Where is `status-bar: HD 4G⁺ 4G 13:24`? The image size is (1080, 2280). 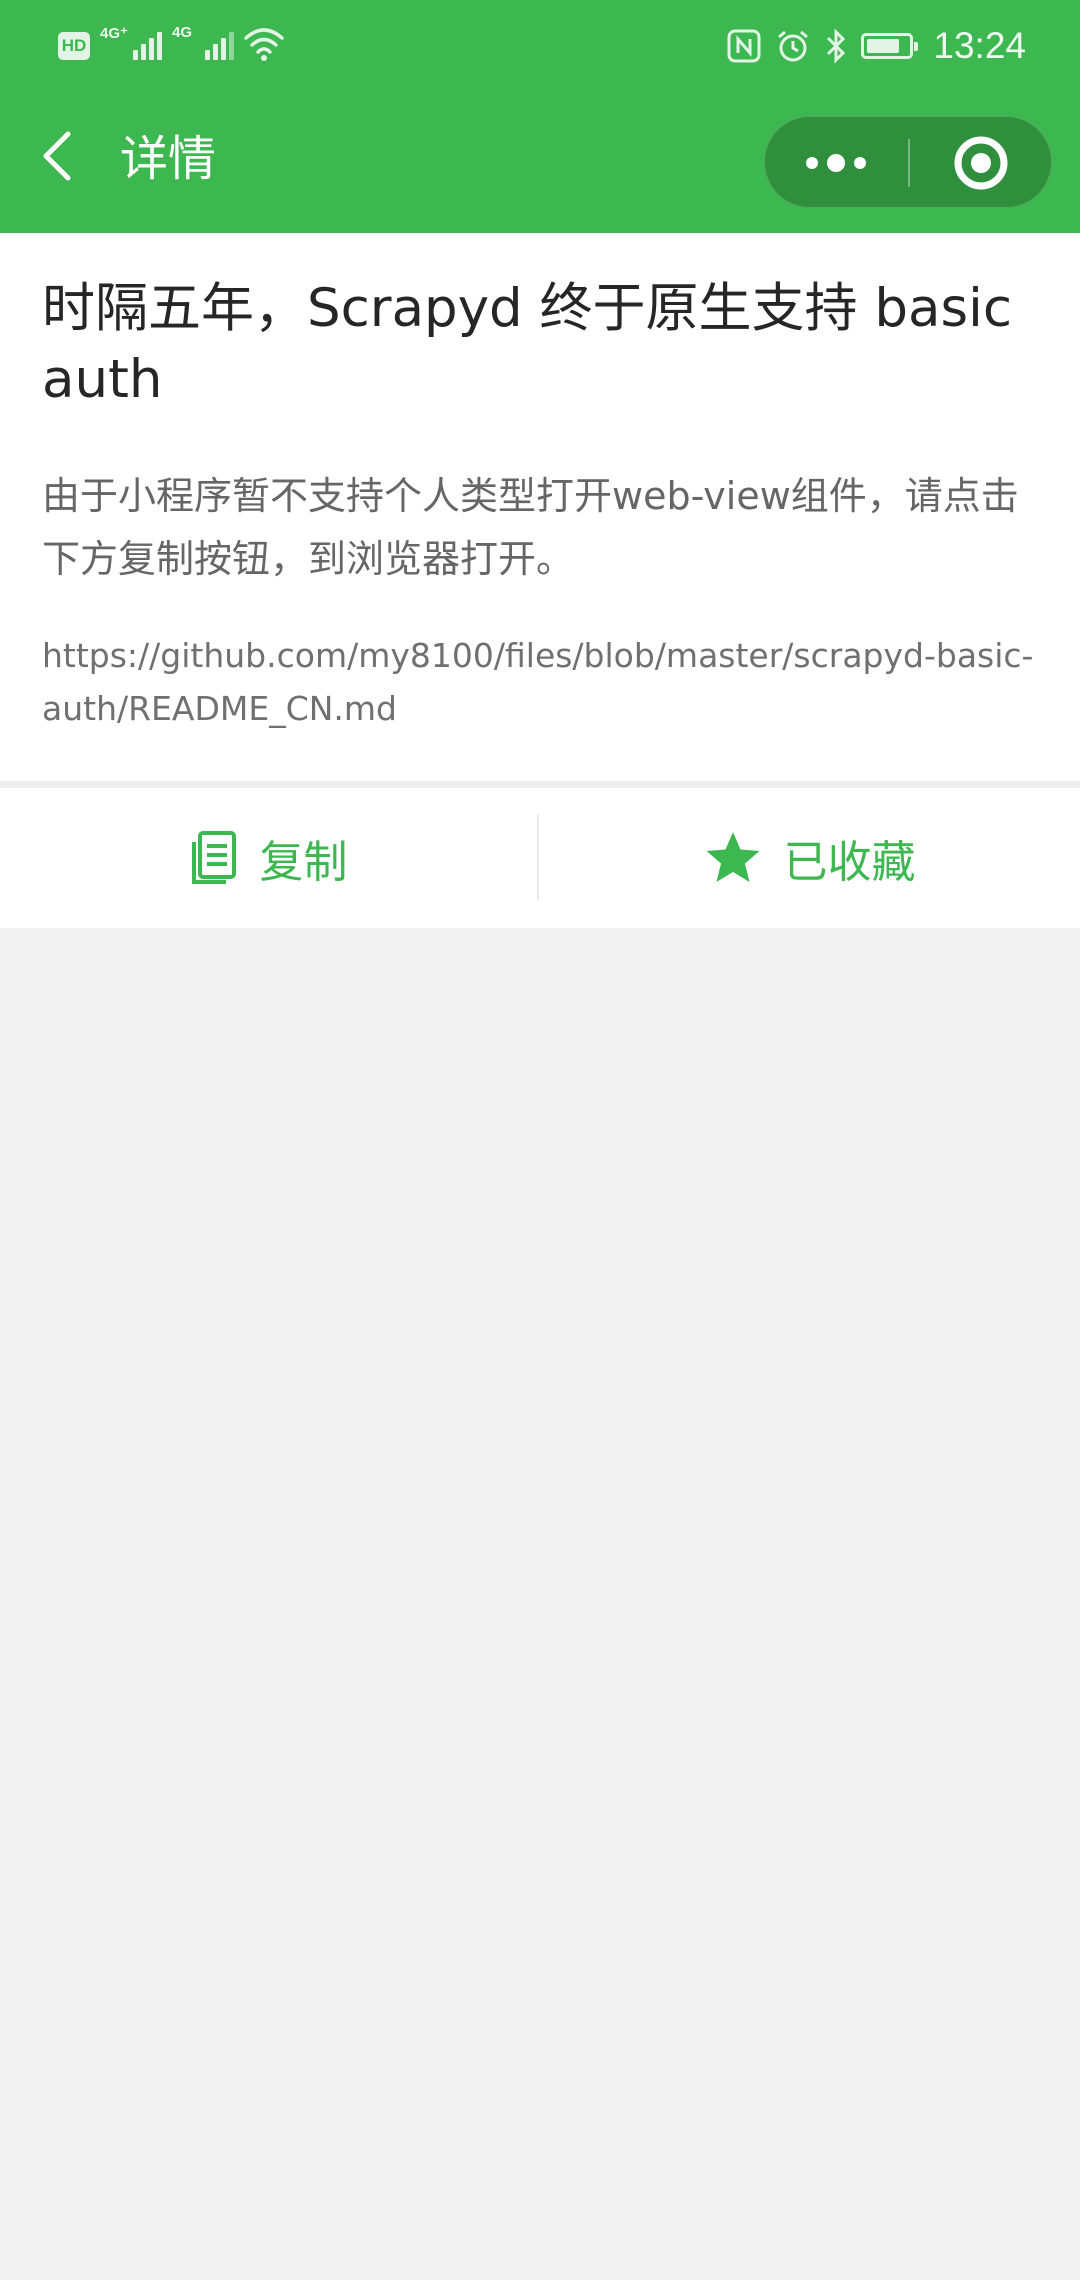
status-bar: HD 4G⁺ 4G 13:24 is located at coordinates (540, 46).